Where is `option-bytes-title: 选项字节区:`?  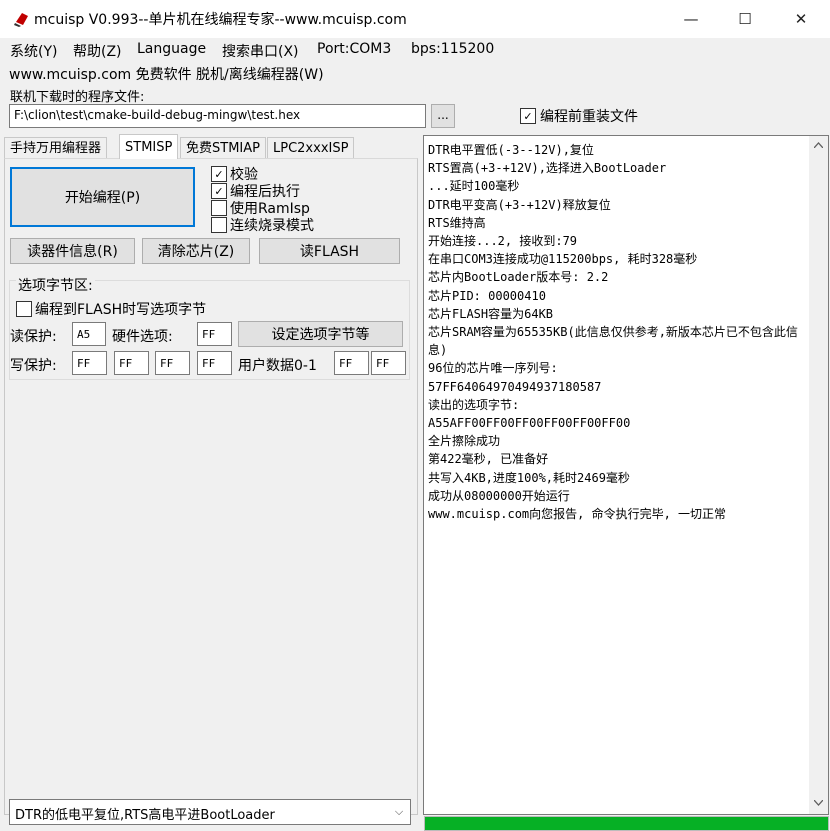 option-bytes-title: 选项字节区: is located at coordinates (55, 285).